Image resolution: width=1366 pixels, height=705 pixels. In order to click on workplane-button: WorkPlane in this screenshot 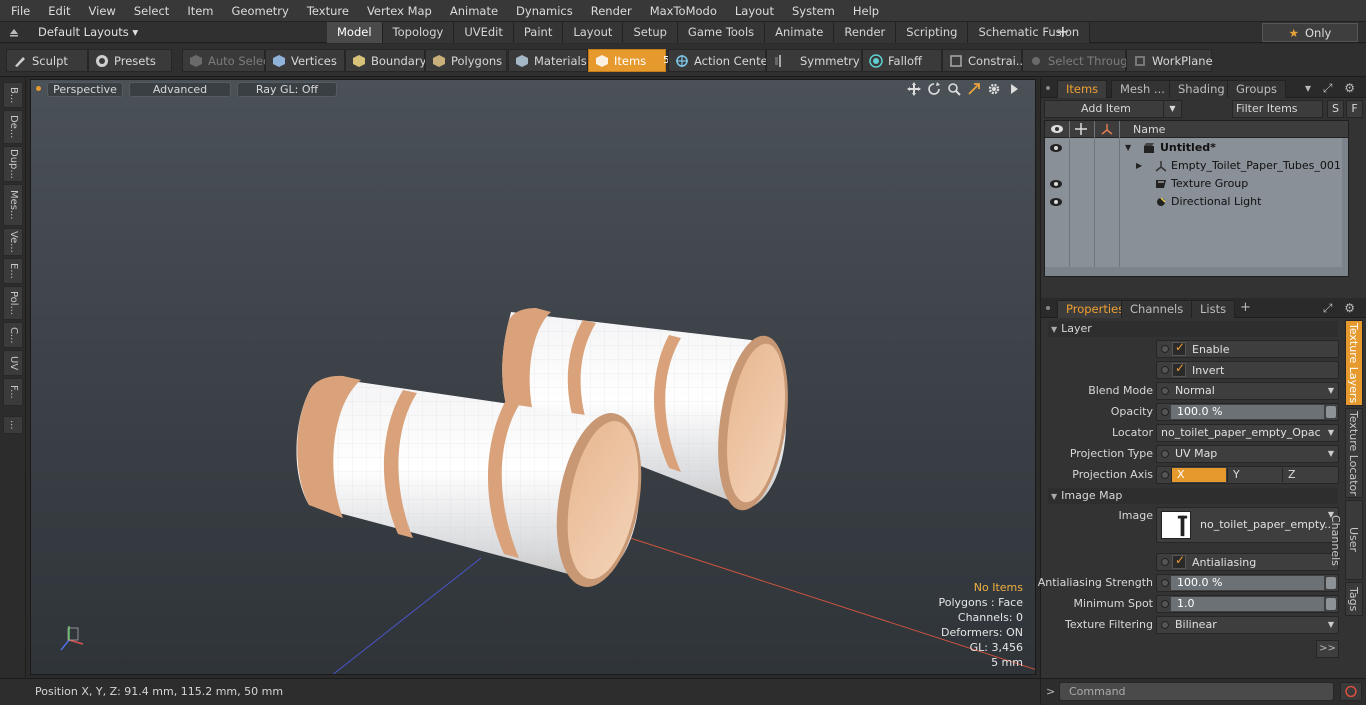, I will do `click(1169, 60)`.